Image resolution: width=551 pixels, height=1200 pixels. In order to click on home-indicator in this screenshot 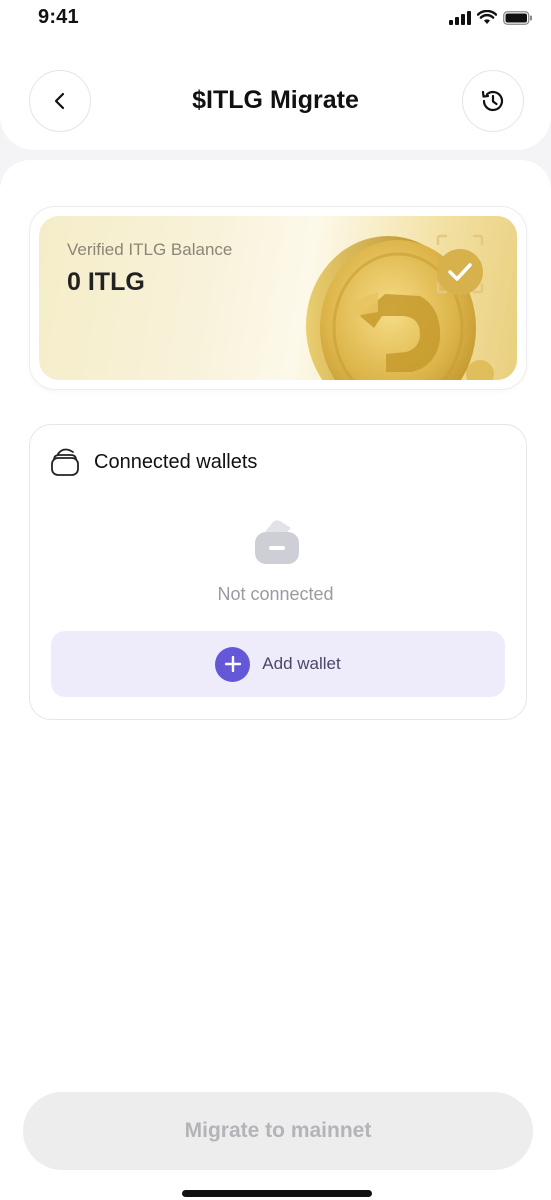, I will do `click(277, 1193)`.